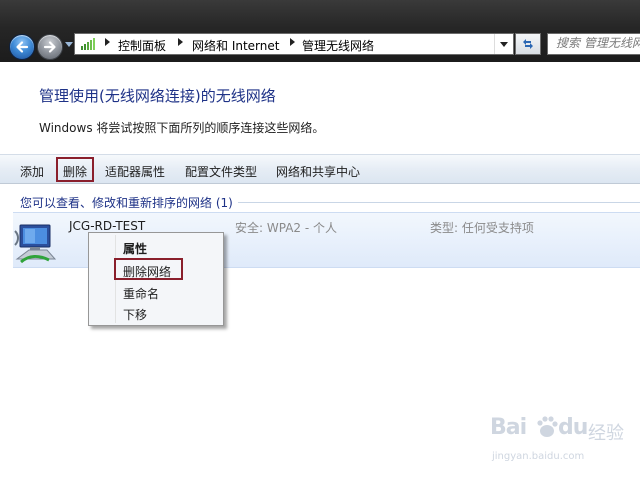  I want to click on network-folder-icon, so click(88, 44).